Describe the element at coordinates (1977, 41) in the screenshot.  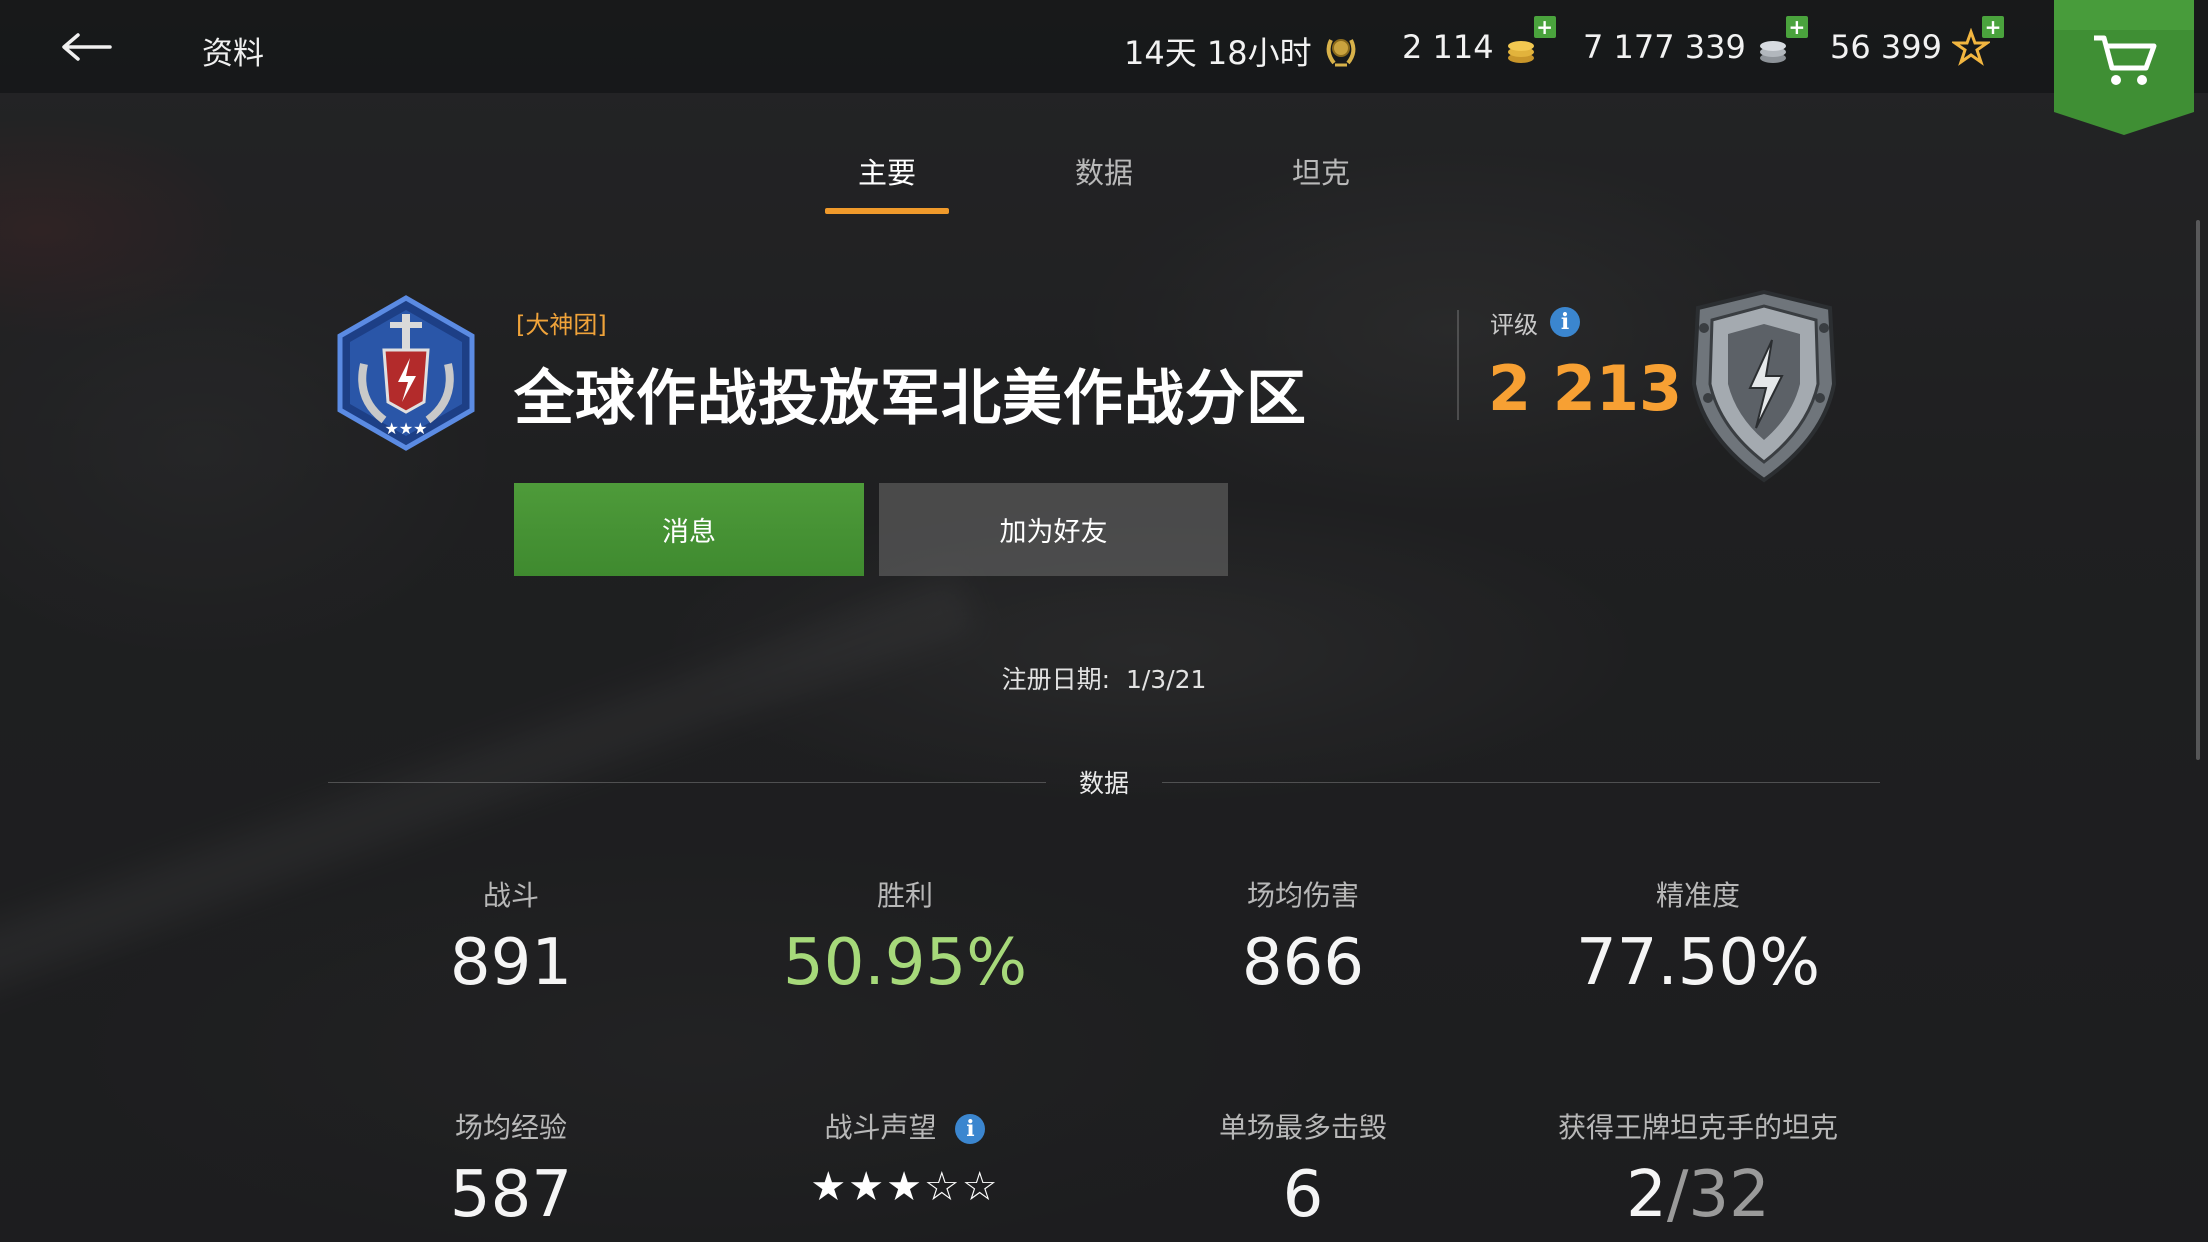
I see `star-icon: +` at that location.